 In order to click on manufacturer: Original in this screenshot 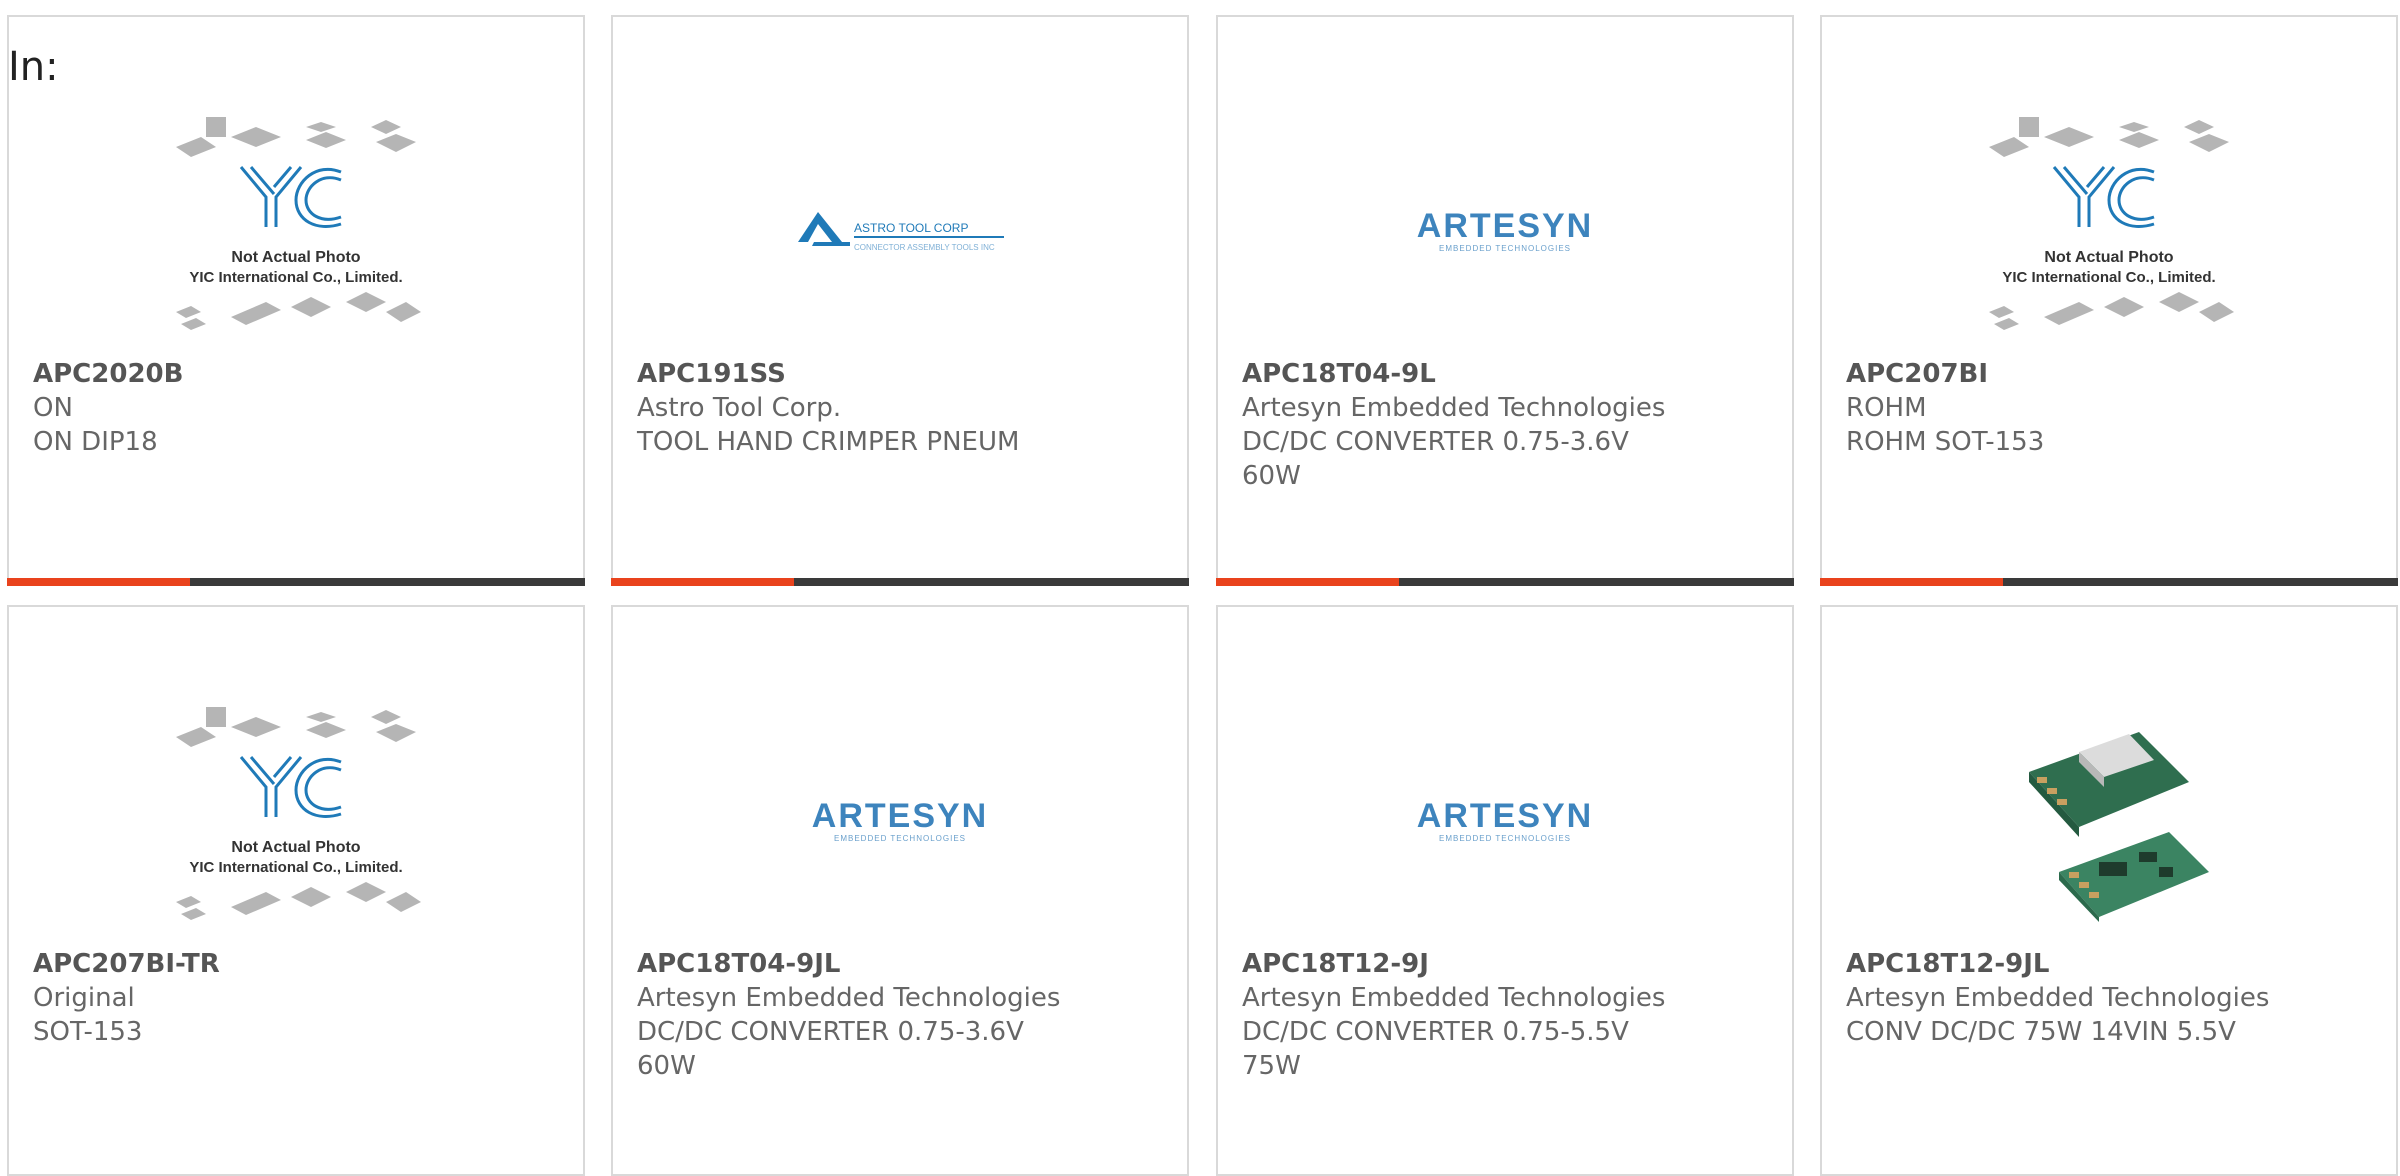, I will do `click(84, 998)`.